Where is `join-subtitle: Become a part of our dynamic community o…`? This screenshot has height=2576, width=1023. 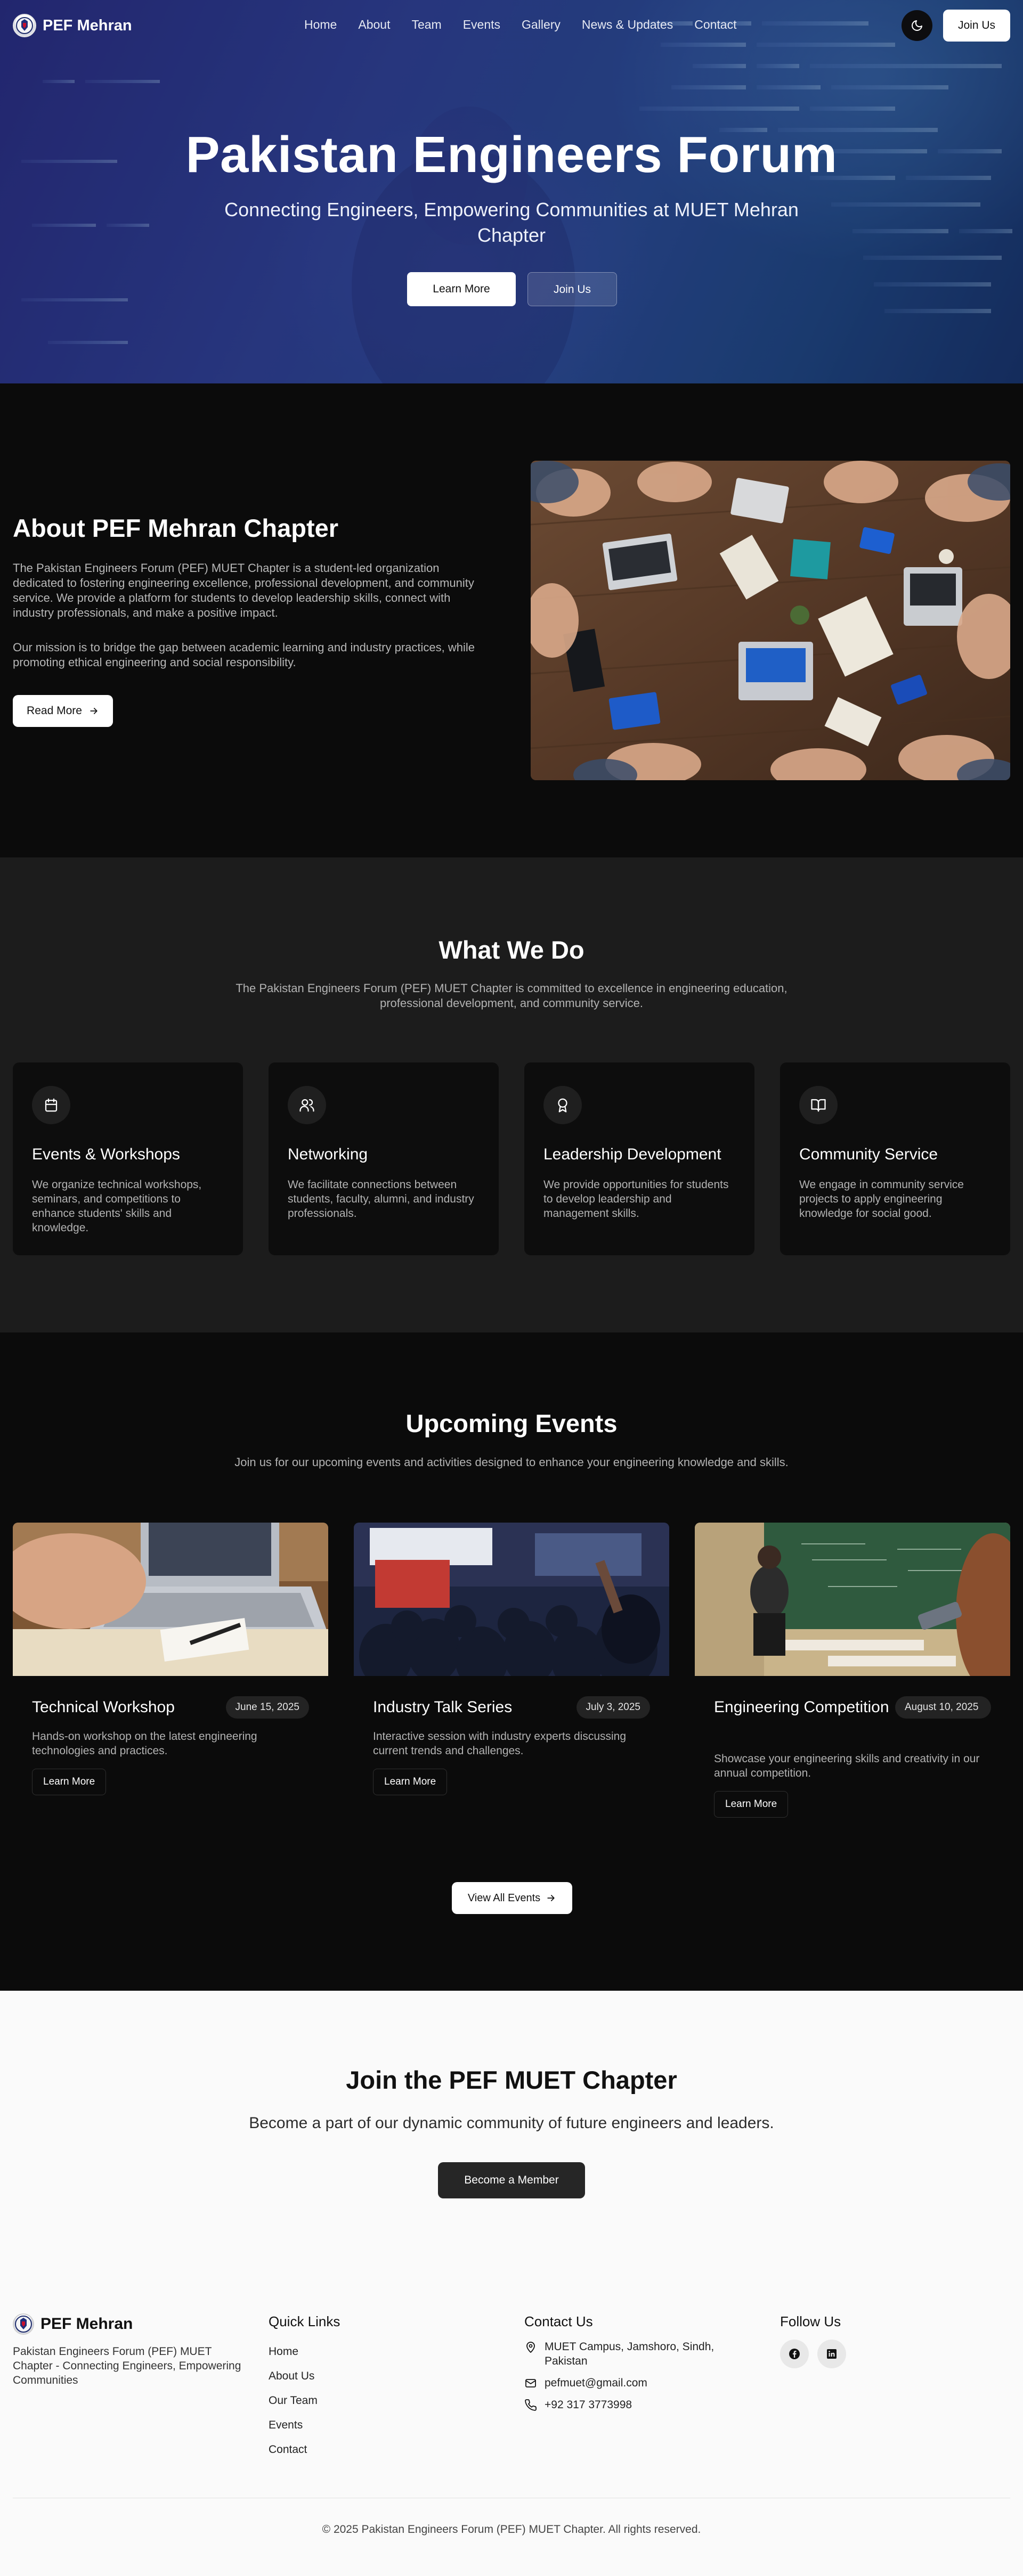
join-subtitle: Become a part of our dynamic community o… is located at coordinates (511, 2123).